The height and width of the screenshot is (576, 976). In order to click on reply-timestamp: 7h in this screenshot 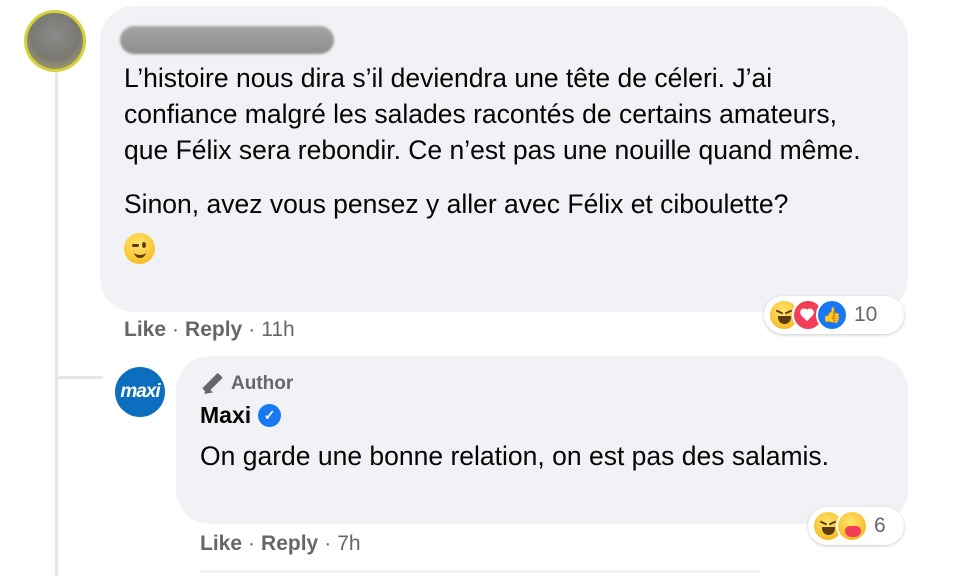, I will do `click(348, 543)`.